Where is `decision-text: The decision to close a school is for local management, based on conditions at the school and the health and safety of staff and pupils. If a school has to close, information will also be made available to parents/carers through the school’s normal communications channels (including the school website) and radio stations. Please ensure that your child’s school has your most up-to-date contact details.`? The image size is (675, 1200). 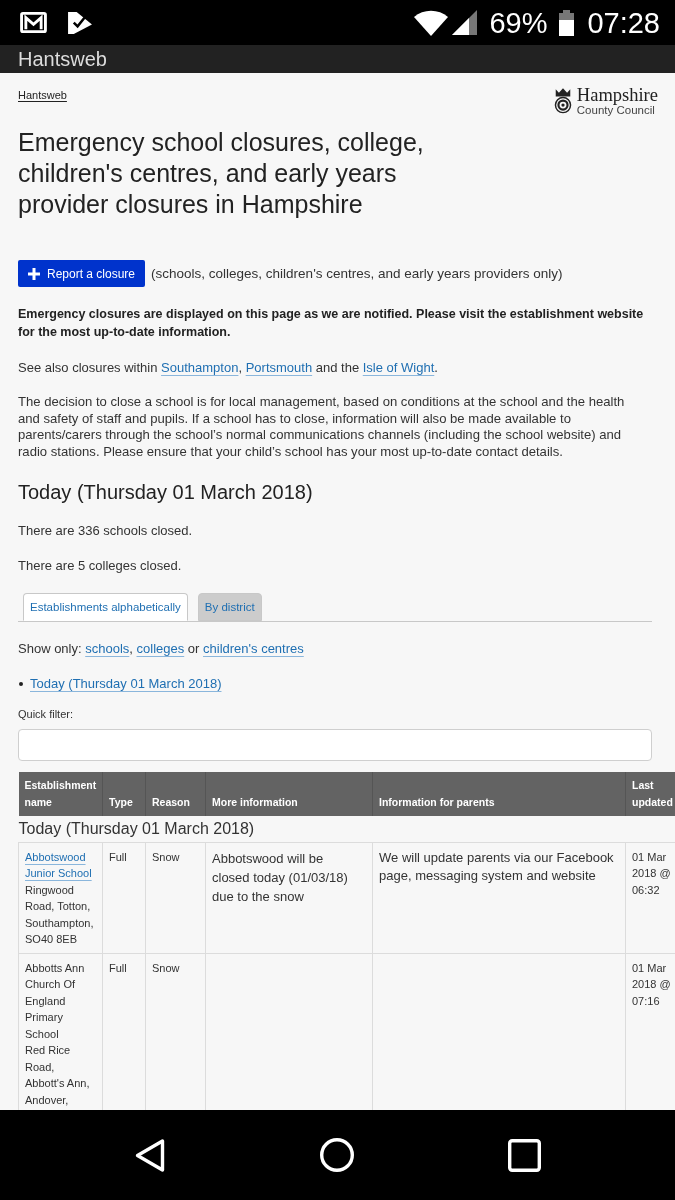
decision-text: The decision to close a school is for local management, based on conditions at the school and the health and safety of staff and pupils. If a school has to close, information will also be made available to parents/carers through the school’s normal communications channels (including the school website) and radio stations. Please ensure that your child’s school has your most up-to-date contact details. is located at coordinates (322, 427).